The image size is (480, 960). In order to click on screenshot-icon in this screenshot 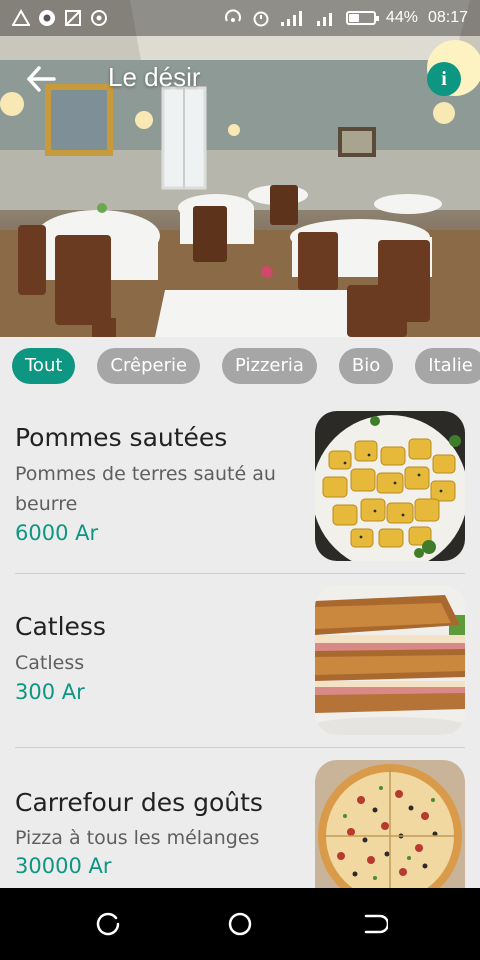, I will do `click(73, 18)`.